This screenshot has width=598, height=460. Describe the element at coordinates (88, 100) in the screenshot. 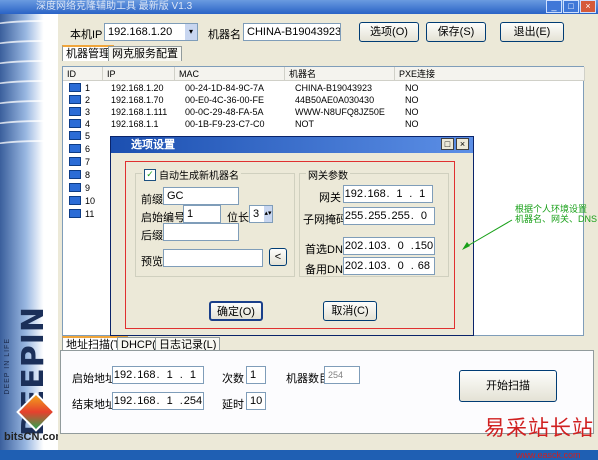

I see `row-id: 2` at that location.